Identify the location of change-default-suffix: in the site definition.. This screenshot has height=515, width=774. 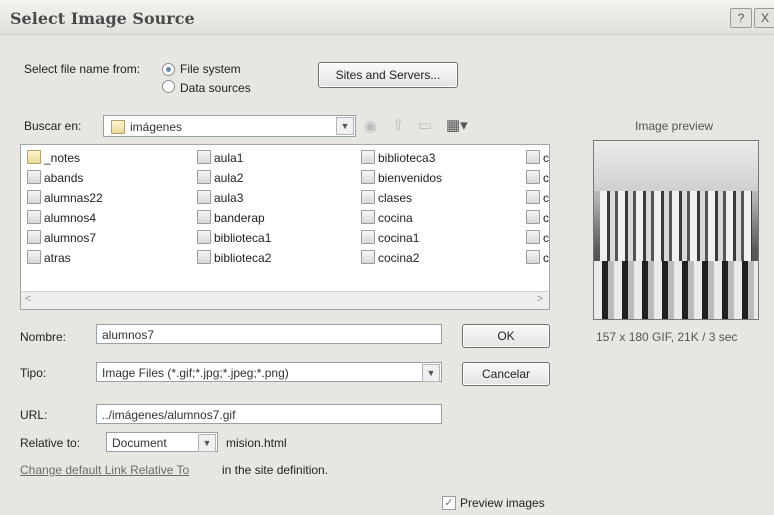
(275, 470).